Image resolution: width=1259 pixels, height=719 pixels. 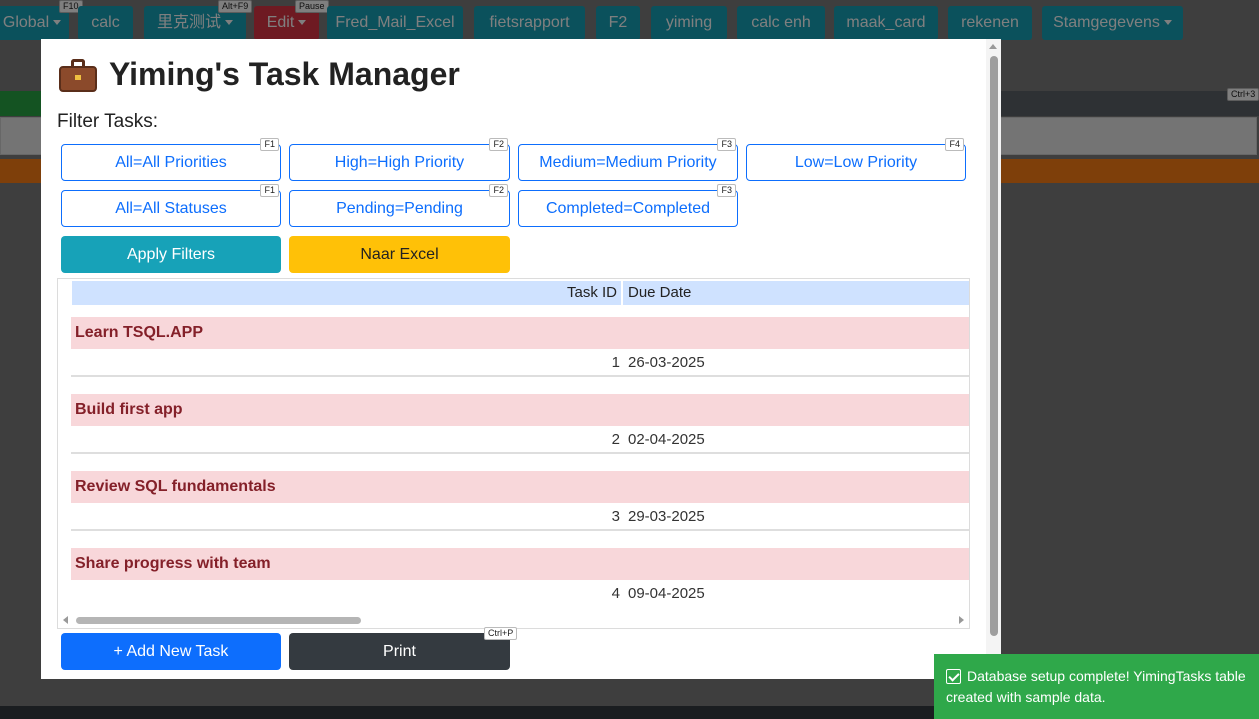 I want to click on filter-priority-medium: Medium=Medium Priority F3, so click(x=628, y=159).